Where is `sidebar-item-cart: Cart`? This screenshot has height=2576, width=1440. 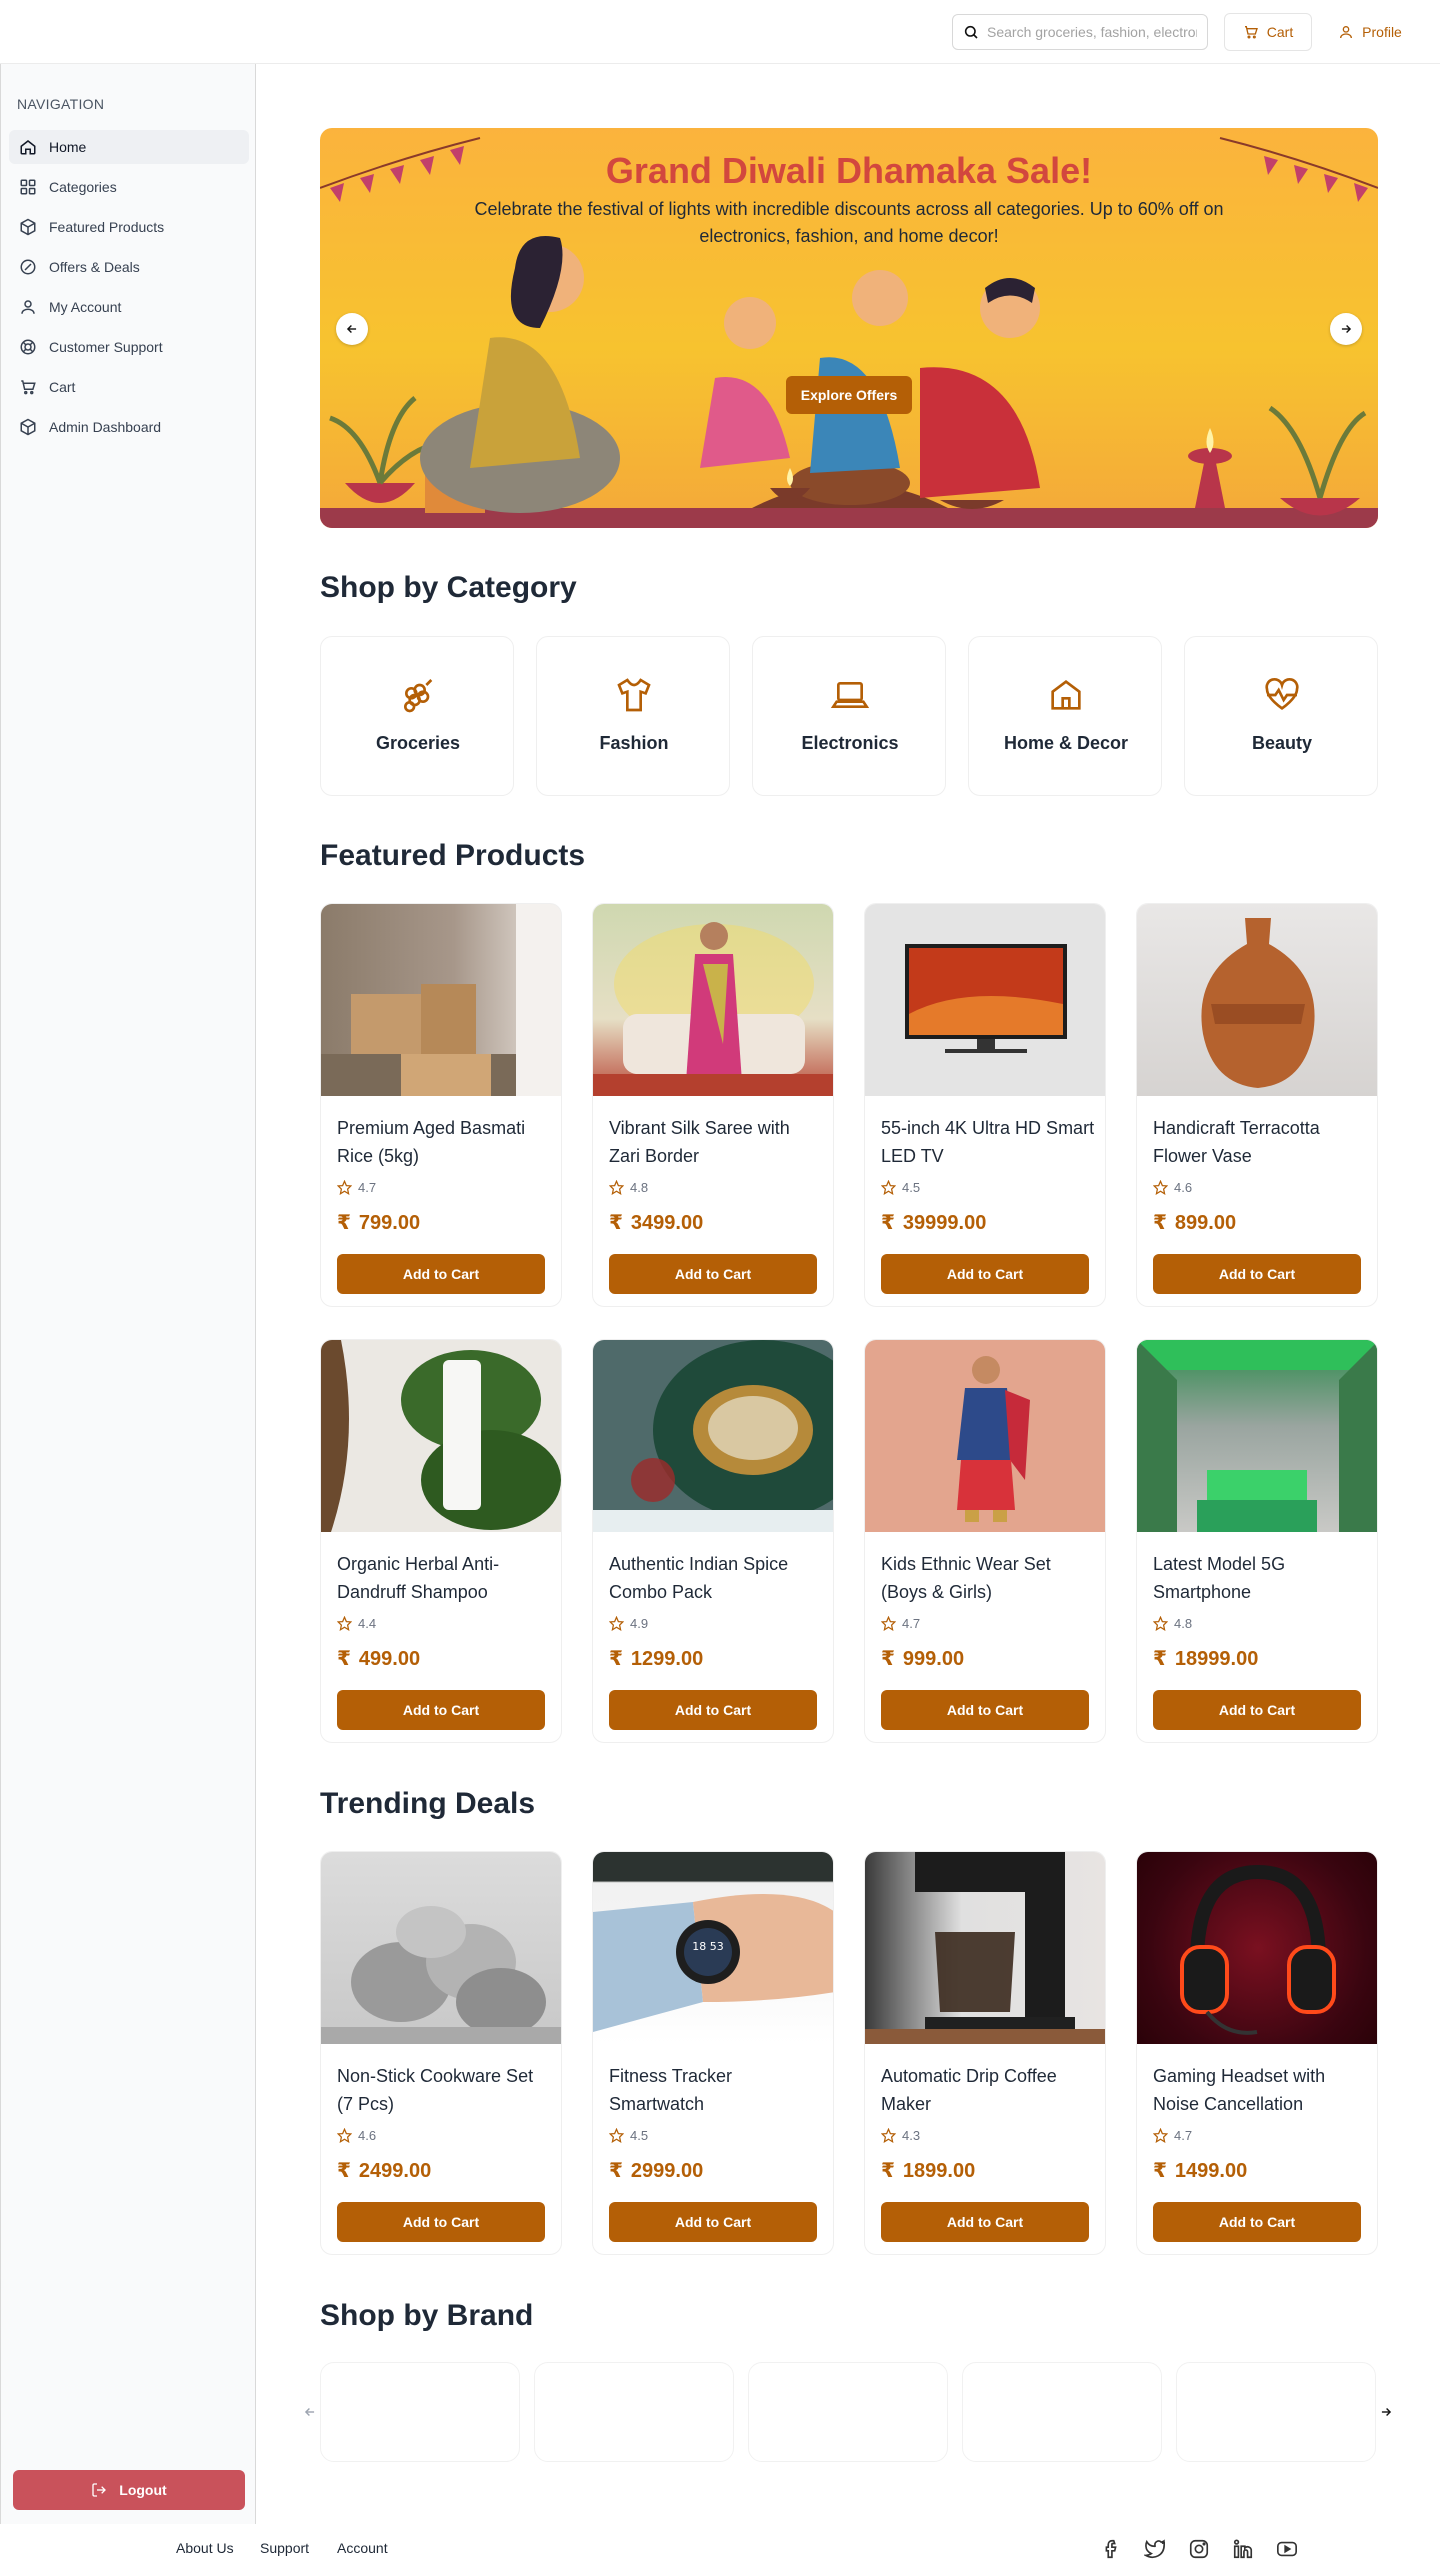 sidebar-item-cart: Cart is located at coordinates (129, 387).